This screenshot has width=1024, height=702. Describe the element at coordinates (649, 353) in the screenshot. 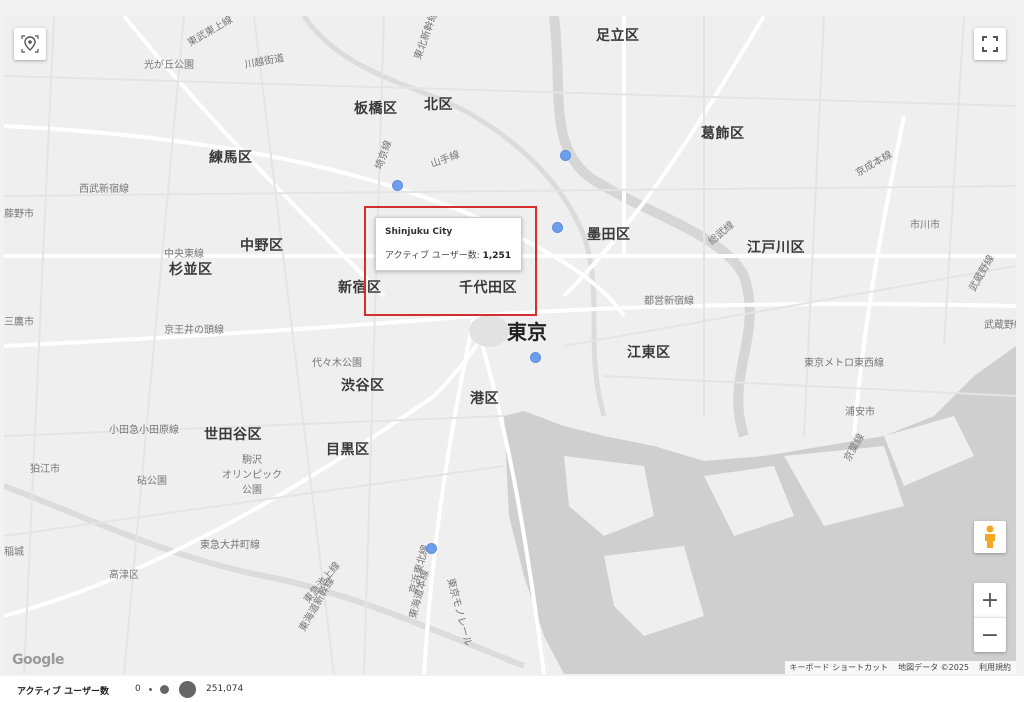

I see `place-label: 江東区` at that location.